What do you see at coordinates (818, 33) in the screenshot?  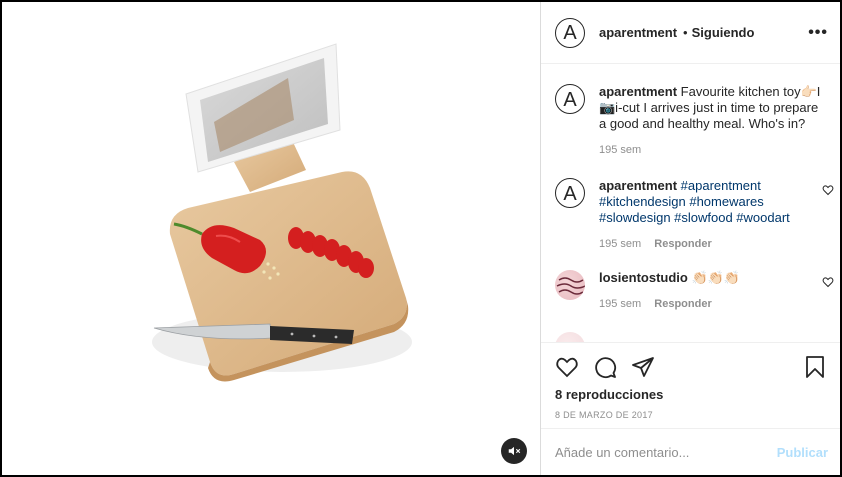 I see `more-options-button: •••` at bounding box center [818, 33].